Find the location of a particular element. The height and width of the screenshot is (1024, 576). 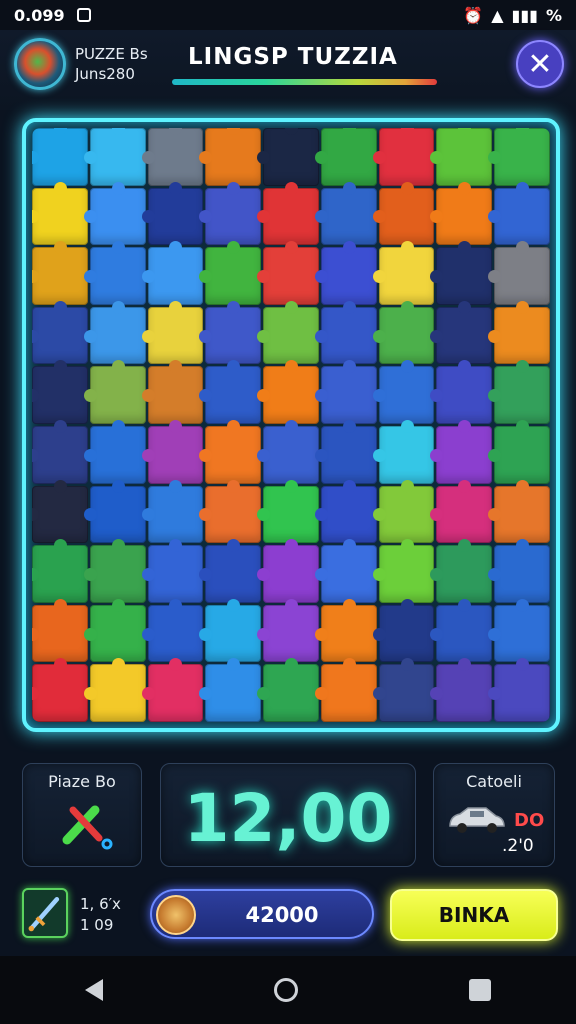

binka-button: BINKA is located at coordinates (474, 915).